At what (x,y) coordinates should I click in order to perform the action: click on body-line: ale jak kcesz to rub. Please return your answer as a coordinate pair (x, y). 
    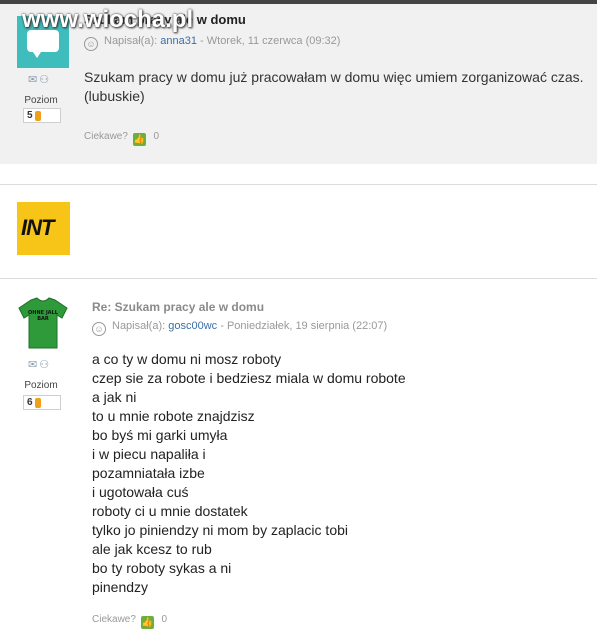
    Looking at the image, I should click on (152, 549).